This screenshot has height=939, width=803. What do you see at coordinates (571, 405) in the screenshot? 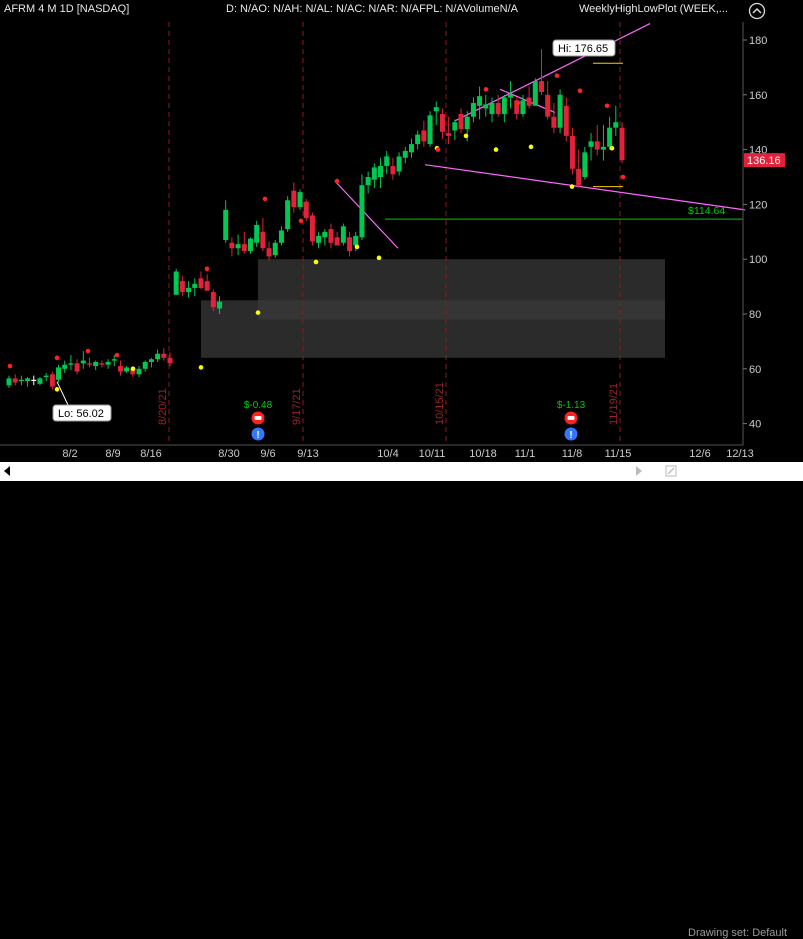
I see `dividend-label: $-1.13` at bounding box center [571, 405].